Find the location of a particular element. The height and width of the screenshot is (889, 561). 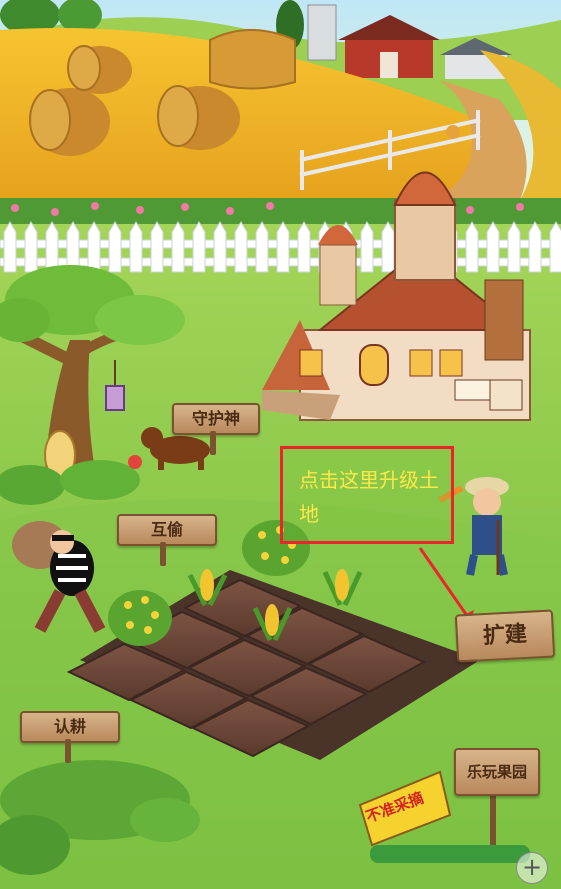

adopt-sign-label: 认耕 is located at coordinates (69, 726).